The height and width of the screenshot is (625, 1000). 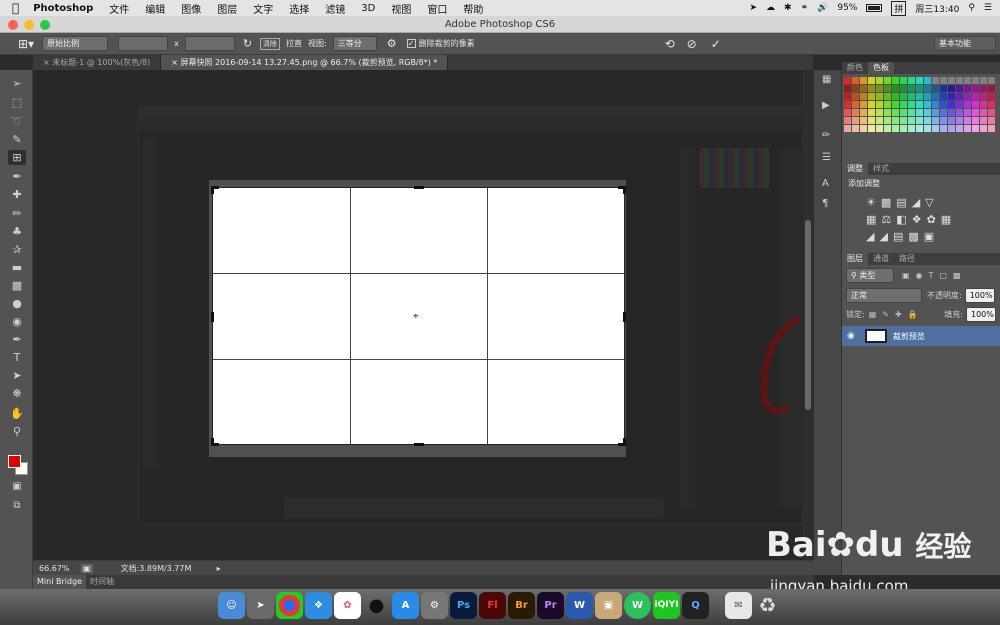 I want to click on crop-handle-right, so click(x=624, y=317).